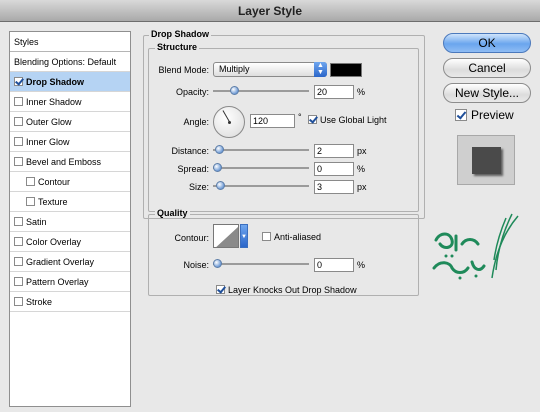 The image size is (540, 412). Describe the element at coordinates (54, 182) in the screenshot. I see `sidebar-item-label: Contour` at that location.